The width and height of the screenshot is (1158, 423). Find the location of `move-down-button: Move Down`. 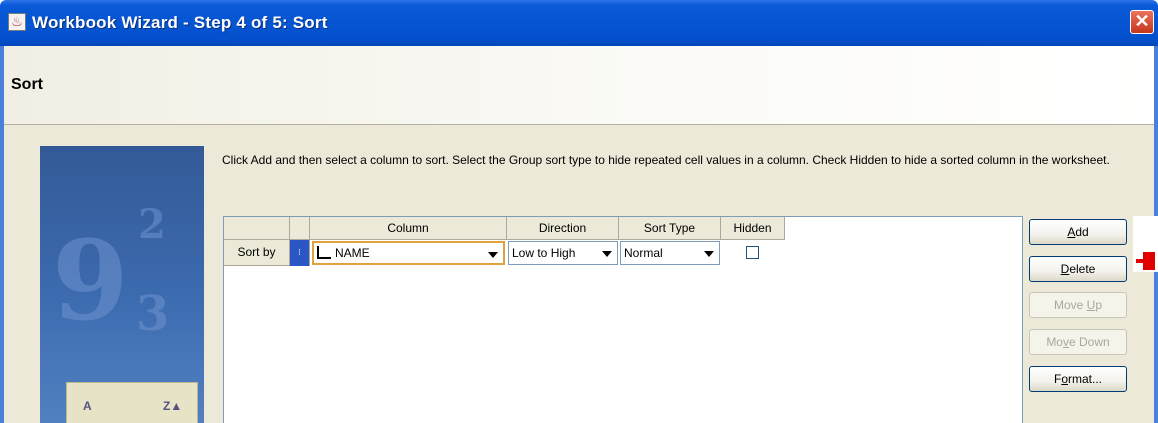

move-down-button: Move Down is located at coordinates (1078, 342).